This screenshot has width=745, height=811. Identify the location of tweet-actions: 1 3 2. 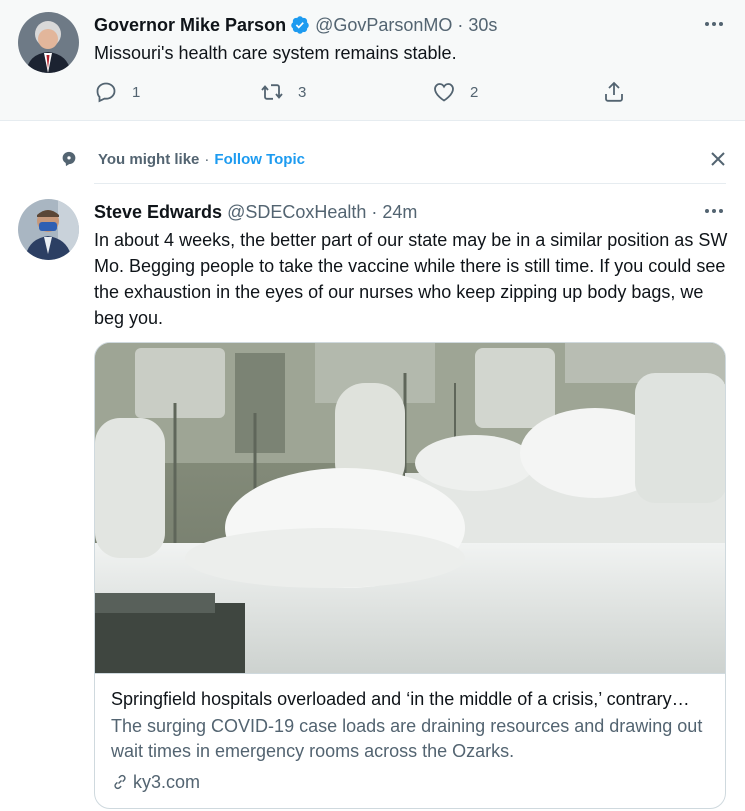
(364, 93).